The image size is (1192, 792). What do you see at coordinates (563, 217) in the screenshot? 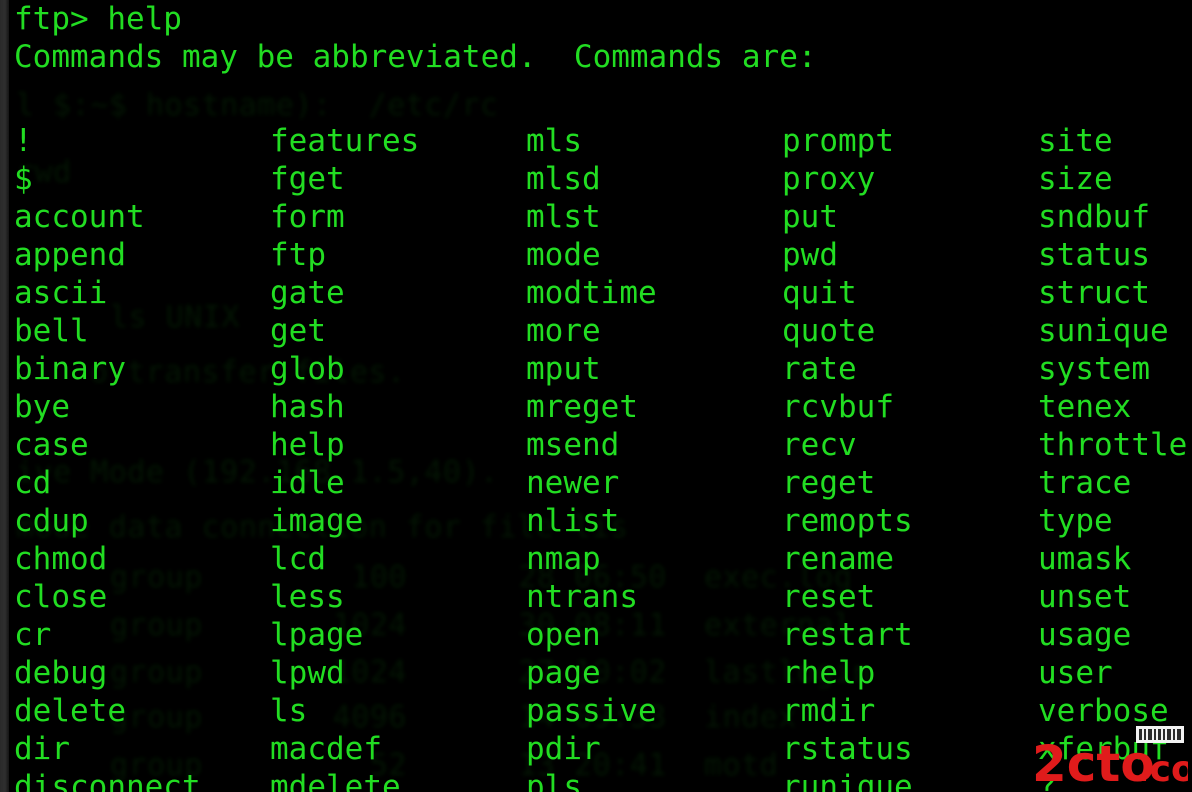
I see `command-item: mlst` at bounding box center [563, 217].